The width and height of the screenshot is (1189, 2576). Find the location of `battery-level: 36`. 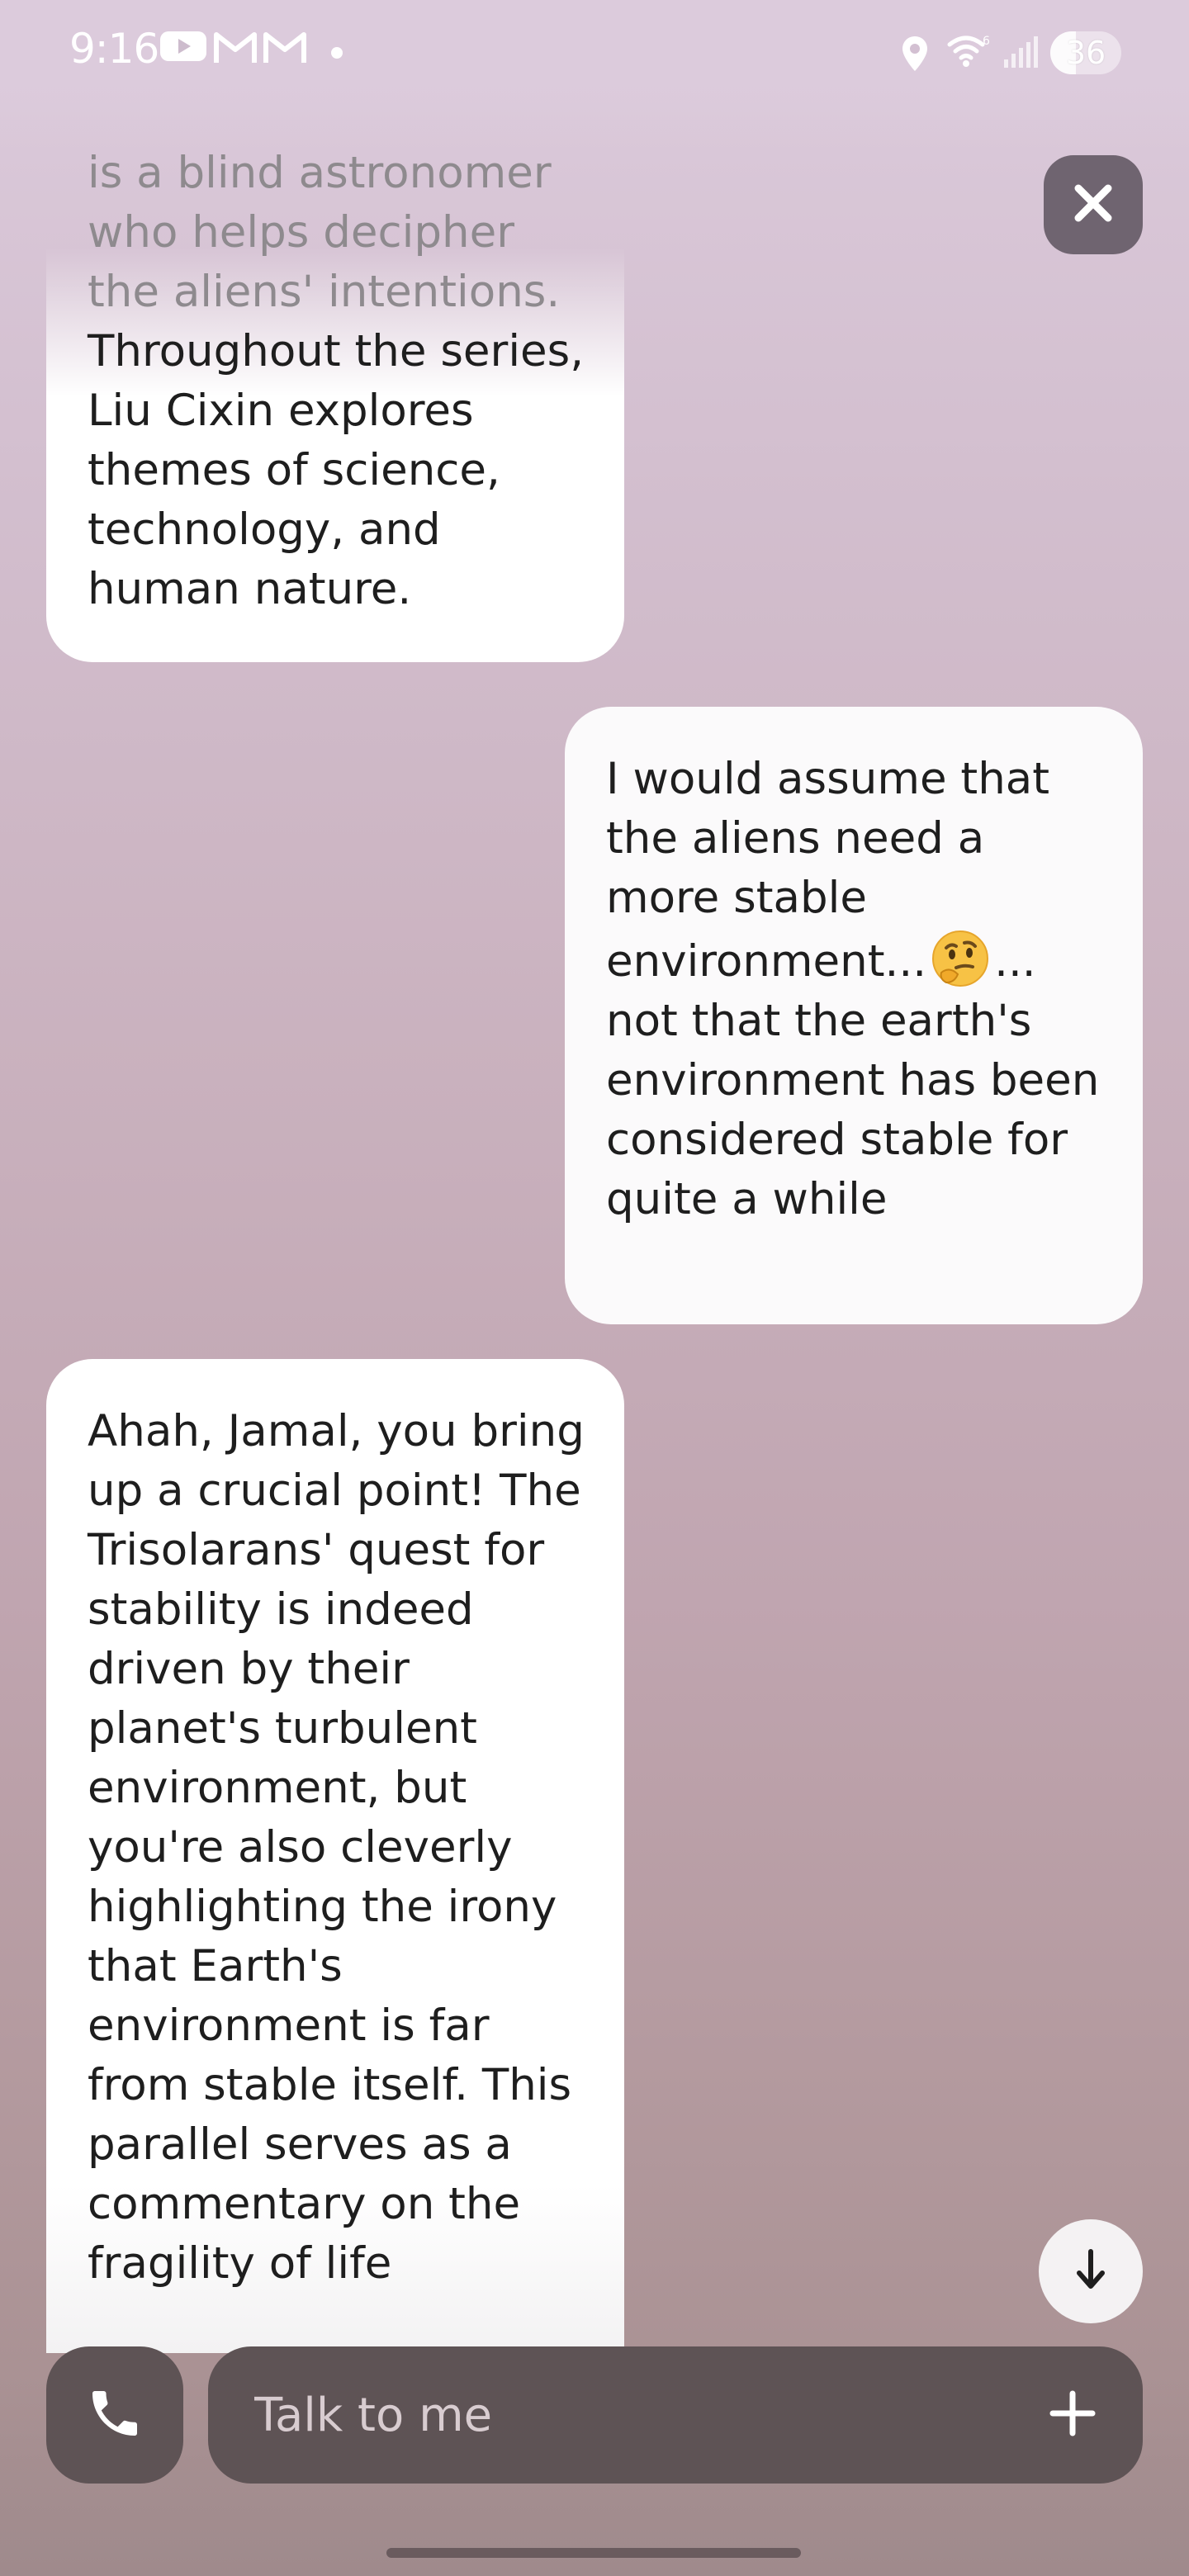

battery-level: 36 is located at coordinates (1085, 53).